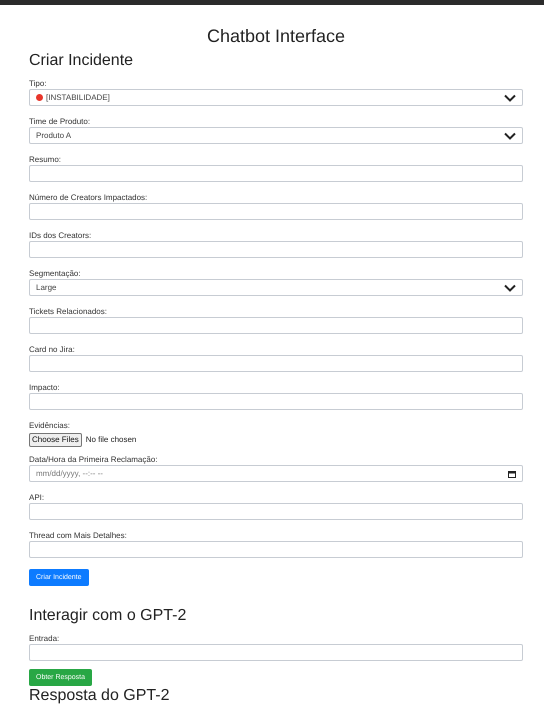  Describe the element at coordinates (45, 387) in the screenshot. I see `field-label: Impacto:` at that location.